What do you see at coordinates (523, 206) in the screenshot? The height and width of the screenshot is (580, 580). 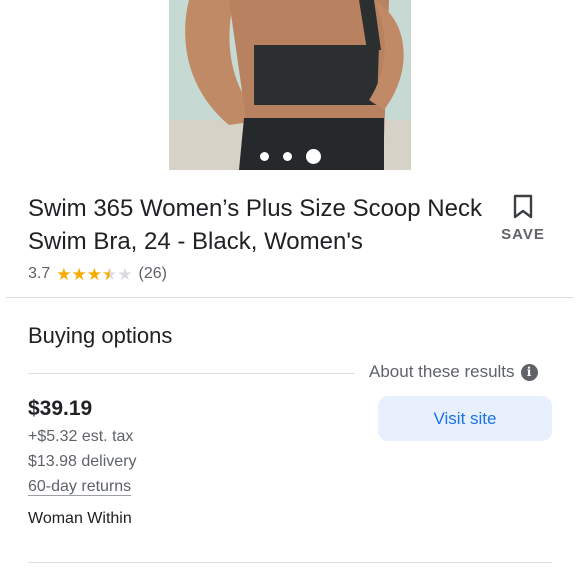 I see `bookmark-icon` at bounding box center [523, 206].